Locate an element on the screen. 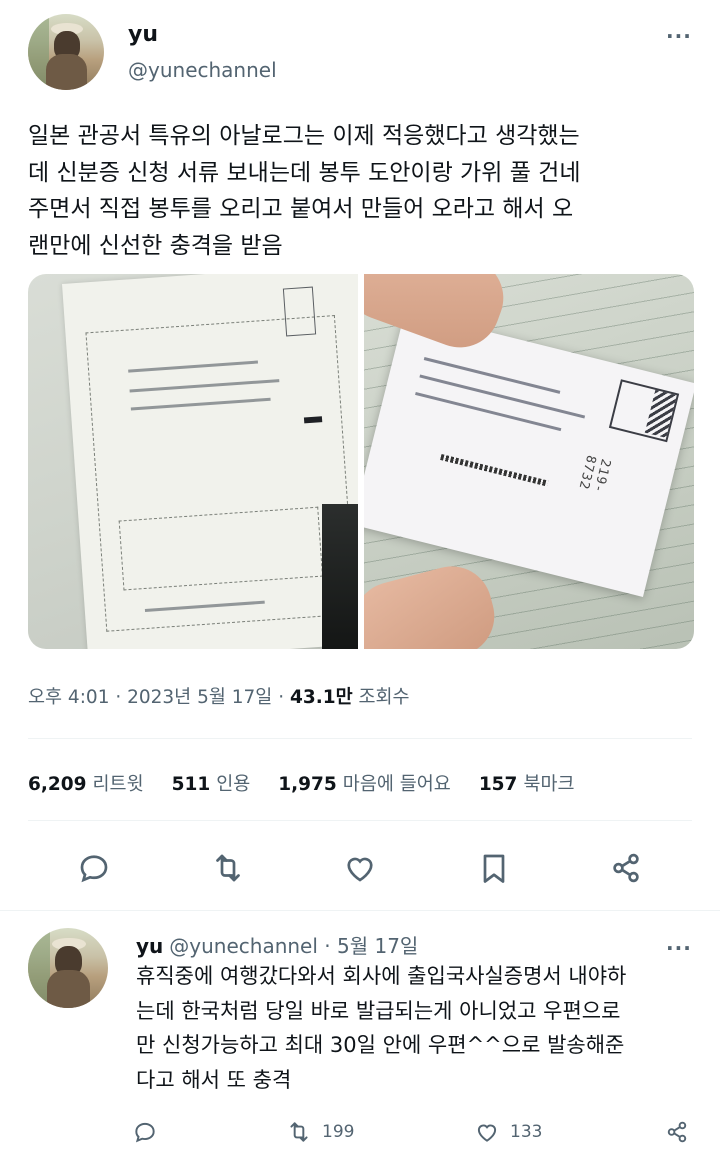 The image size is (720, 1163). retweets-stat: 6,209 리트윗 is located at coordinates (86, 783).